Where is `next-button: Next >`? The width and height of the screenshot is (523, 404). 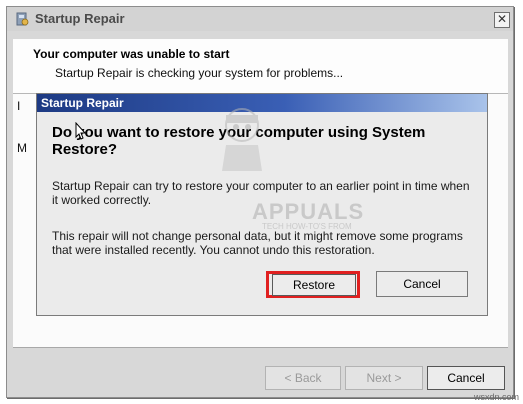
next-button: Next > is located at coordinates (384, 378).